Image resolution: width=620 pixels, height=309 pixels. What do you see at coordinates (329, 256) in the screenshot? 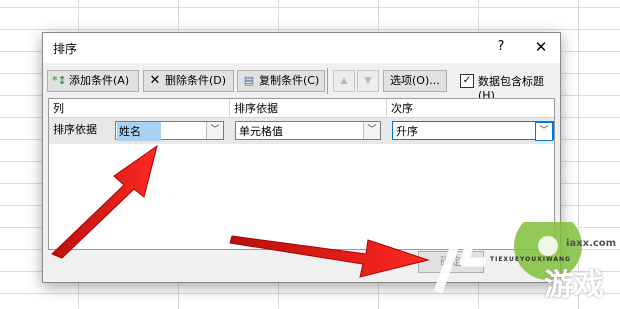
I see `arrow-right-icon` at bounding box center [329, 256].